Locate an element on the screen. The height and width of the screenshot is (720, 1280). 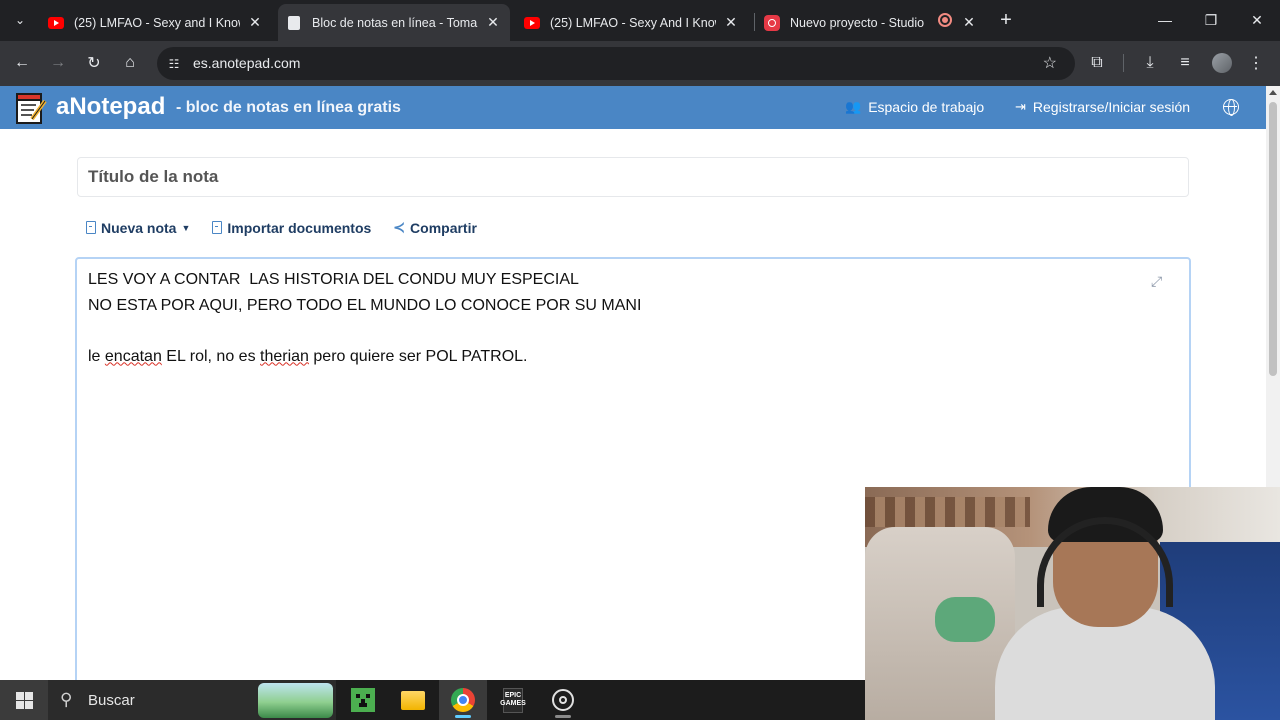
taskbar-search: ⚲ Buscar is located at coordinates (192, 700).